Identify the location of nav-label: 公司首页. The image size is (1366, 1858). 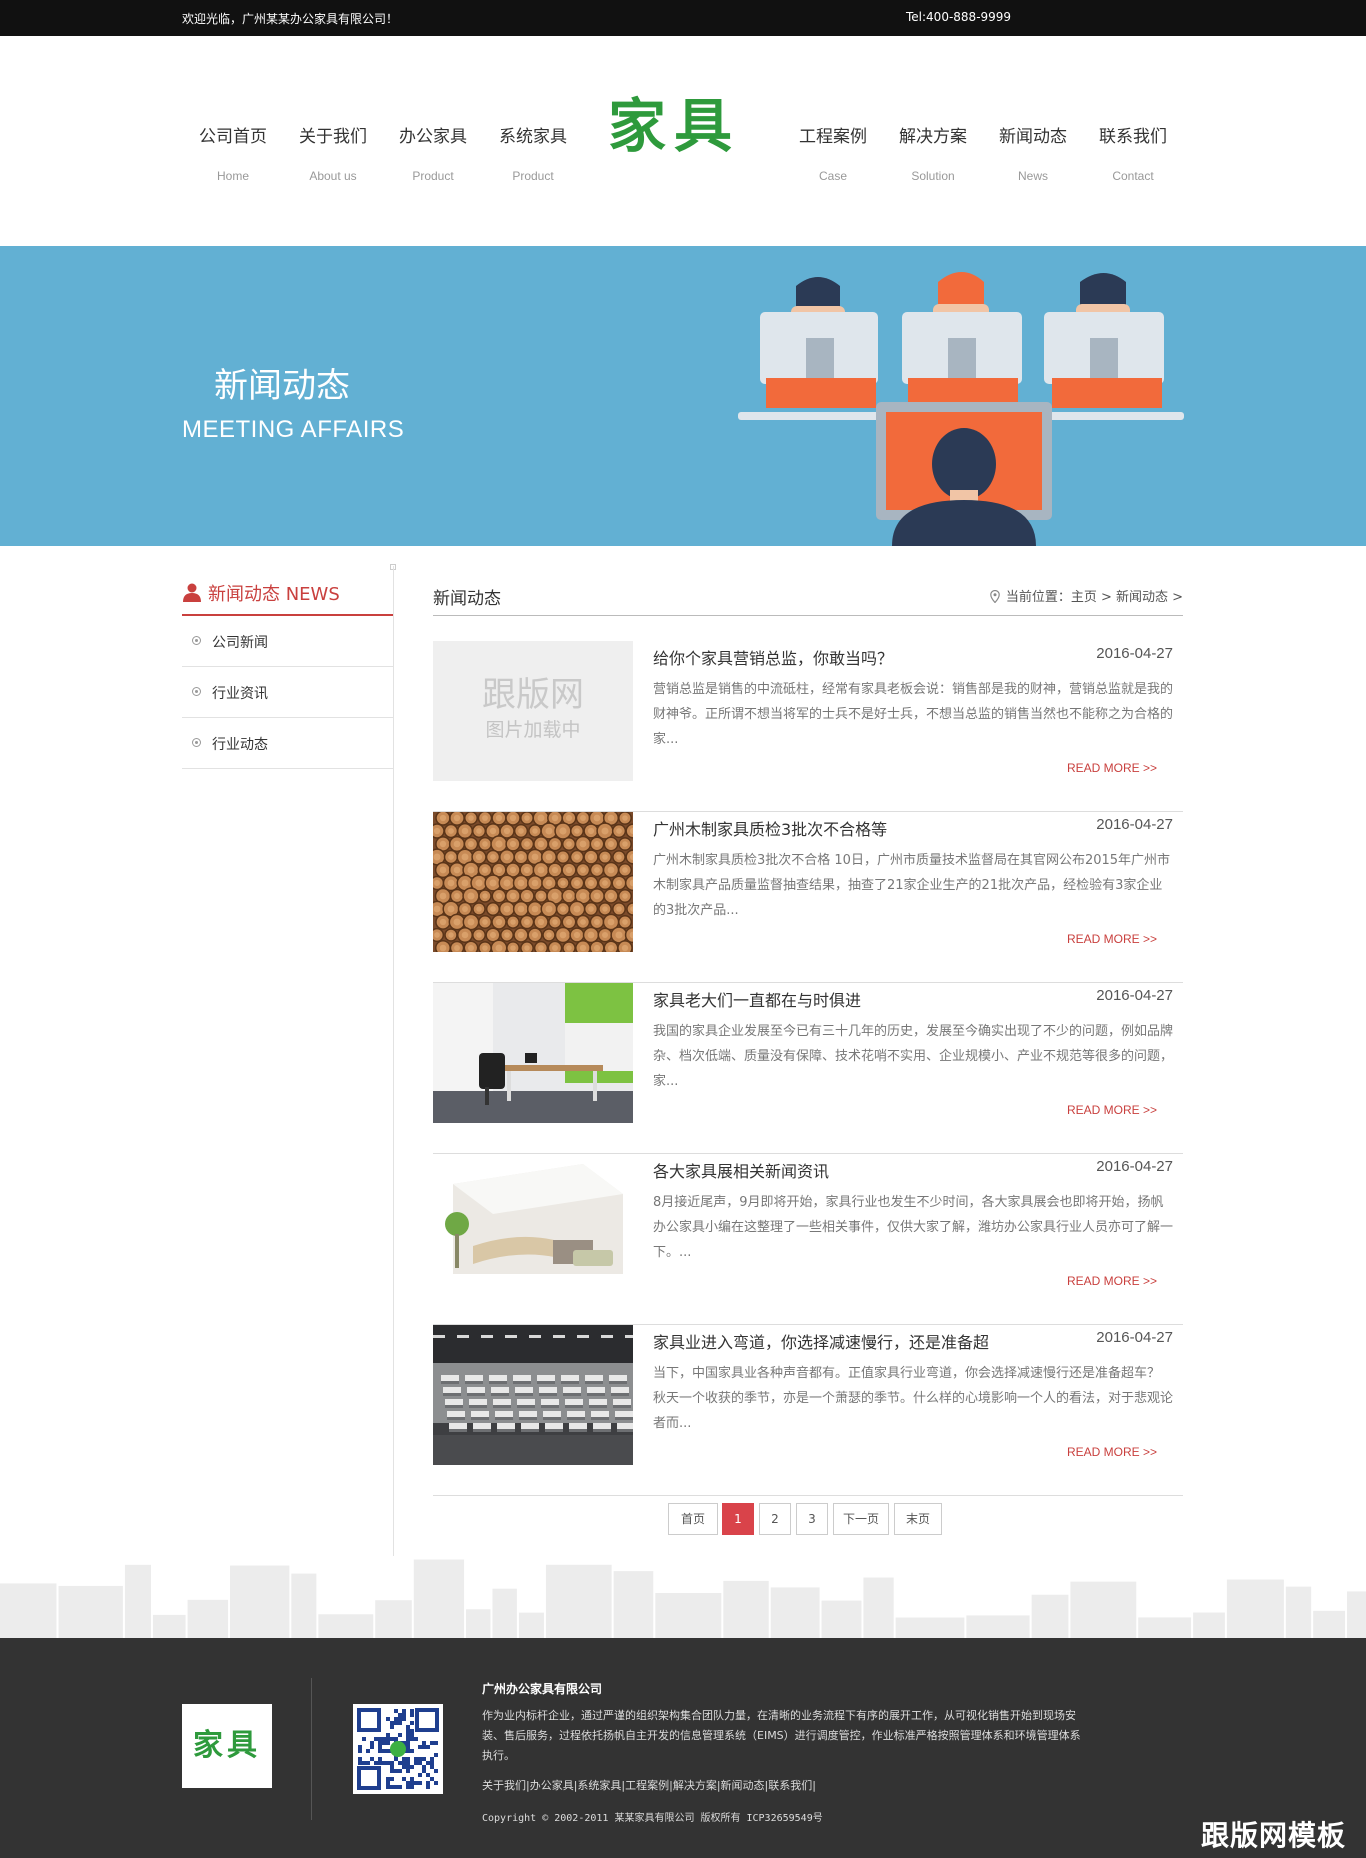
(233, 137).